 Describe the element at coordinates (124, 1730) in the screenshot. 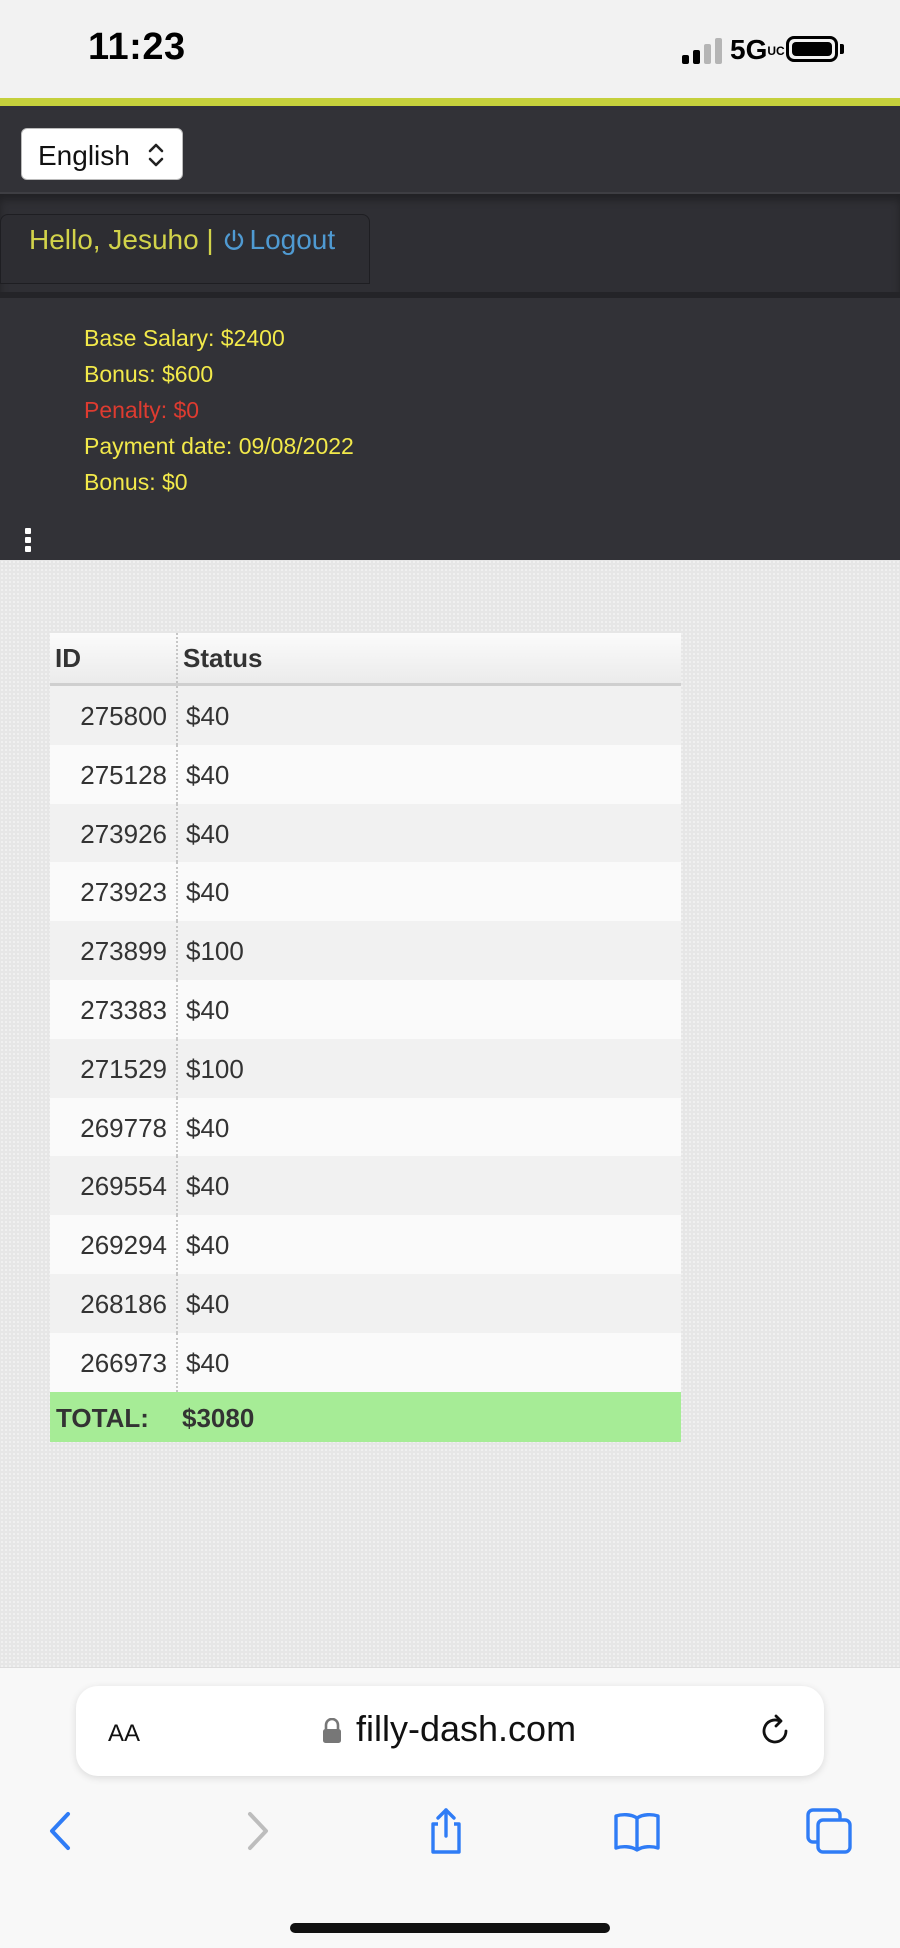

I see `text-size-button: AA` at that location.